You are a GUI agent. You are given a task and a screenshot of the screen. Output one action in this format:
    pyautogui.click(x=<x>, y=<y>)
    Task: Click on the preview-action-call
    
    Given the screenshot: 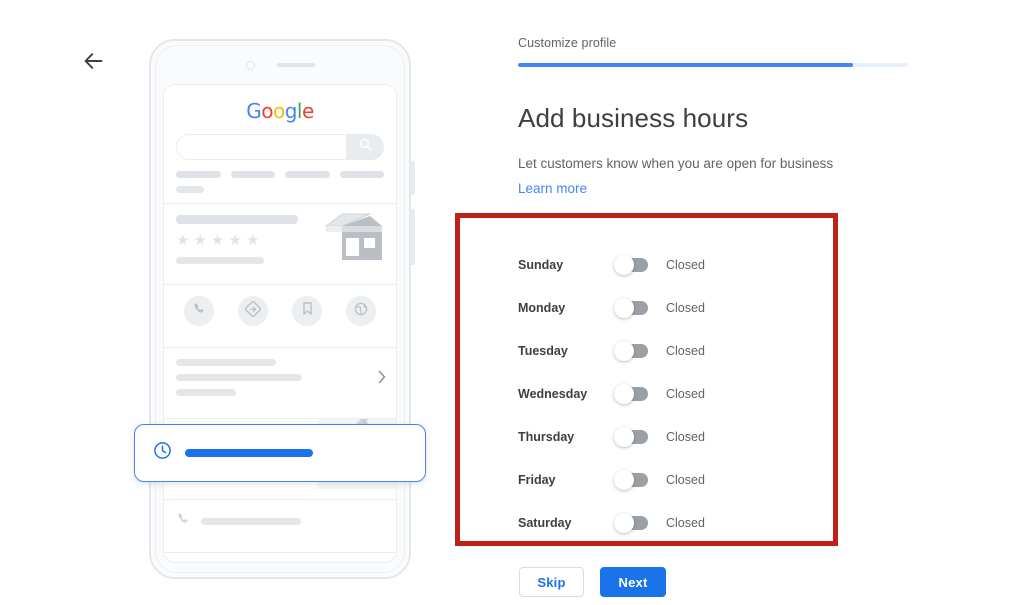 What is the action you would take?
    pyautogui.click(x=199, y=311)
    